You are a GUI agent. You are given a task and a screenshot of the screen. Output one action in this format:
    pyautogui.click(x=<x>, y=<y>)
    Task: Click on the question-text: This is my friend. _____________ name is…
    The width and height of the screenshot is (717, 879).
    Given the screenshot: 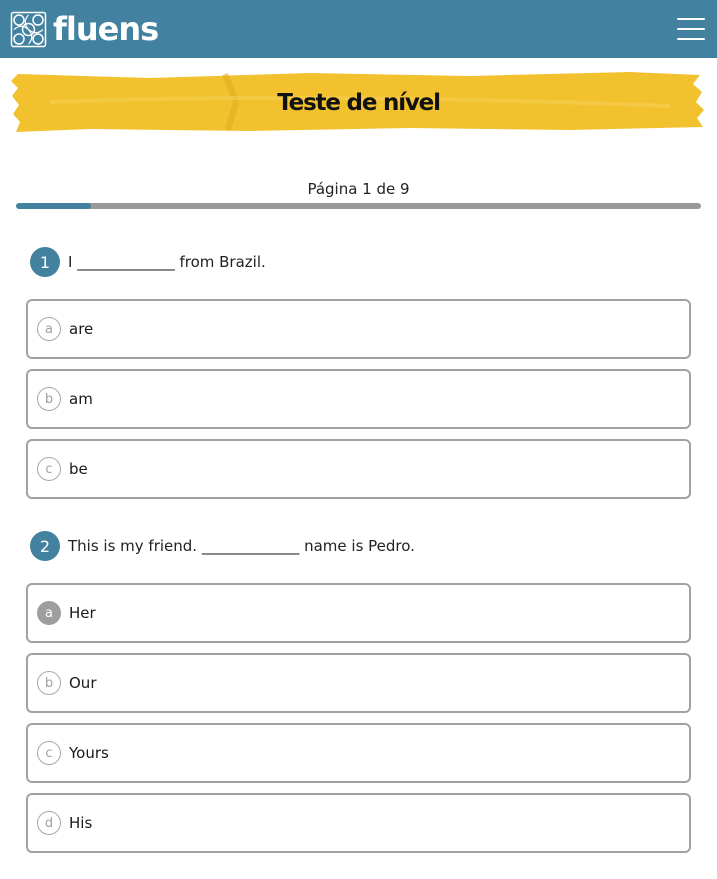 What is the action you would take?
    pyautogui.click(x=241, y=546)
    